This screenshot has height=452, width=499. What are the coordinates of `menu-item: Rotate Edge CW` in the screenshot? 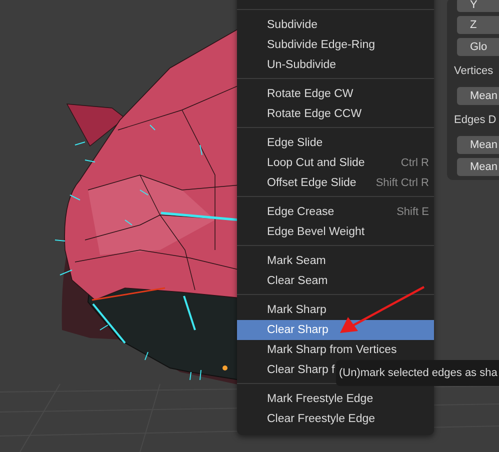 It's located at (335, 94).